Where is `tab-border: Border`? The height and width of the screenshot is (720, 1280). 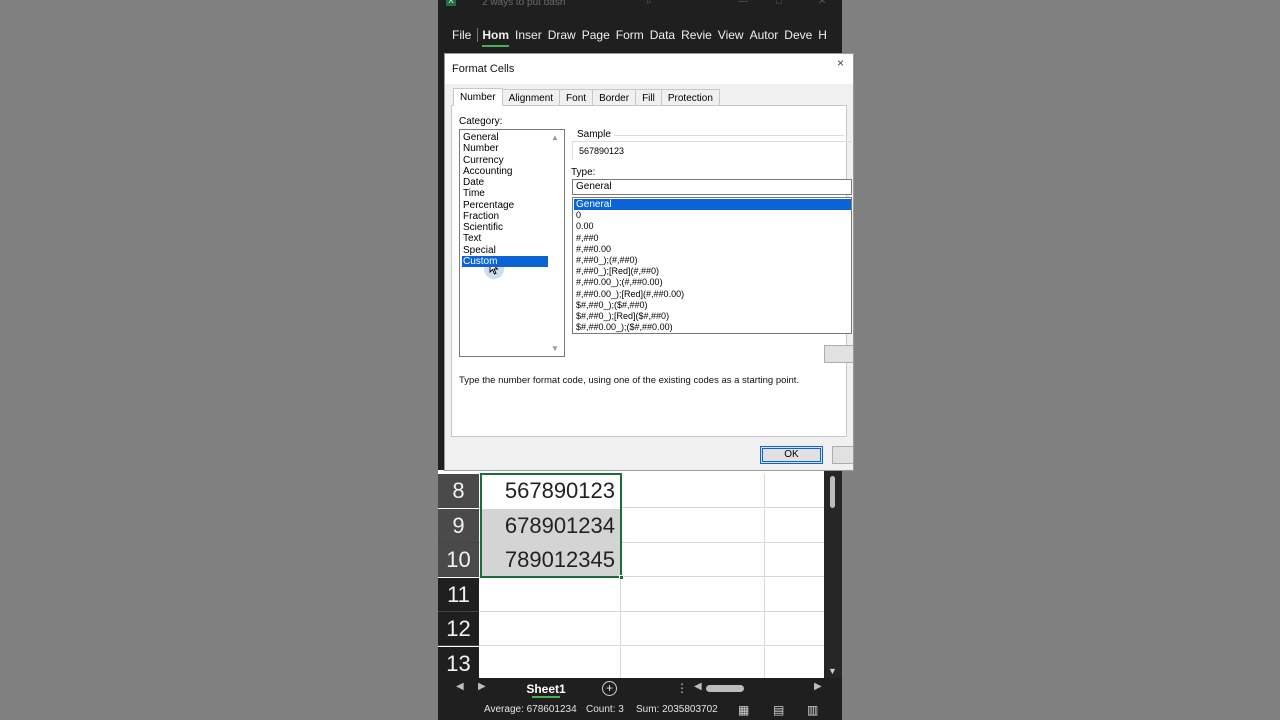 tab-border: Border is located at coordinates (614, 97).